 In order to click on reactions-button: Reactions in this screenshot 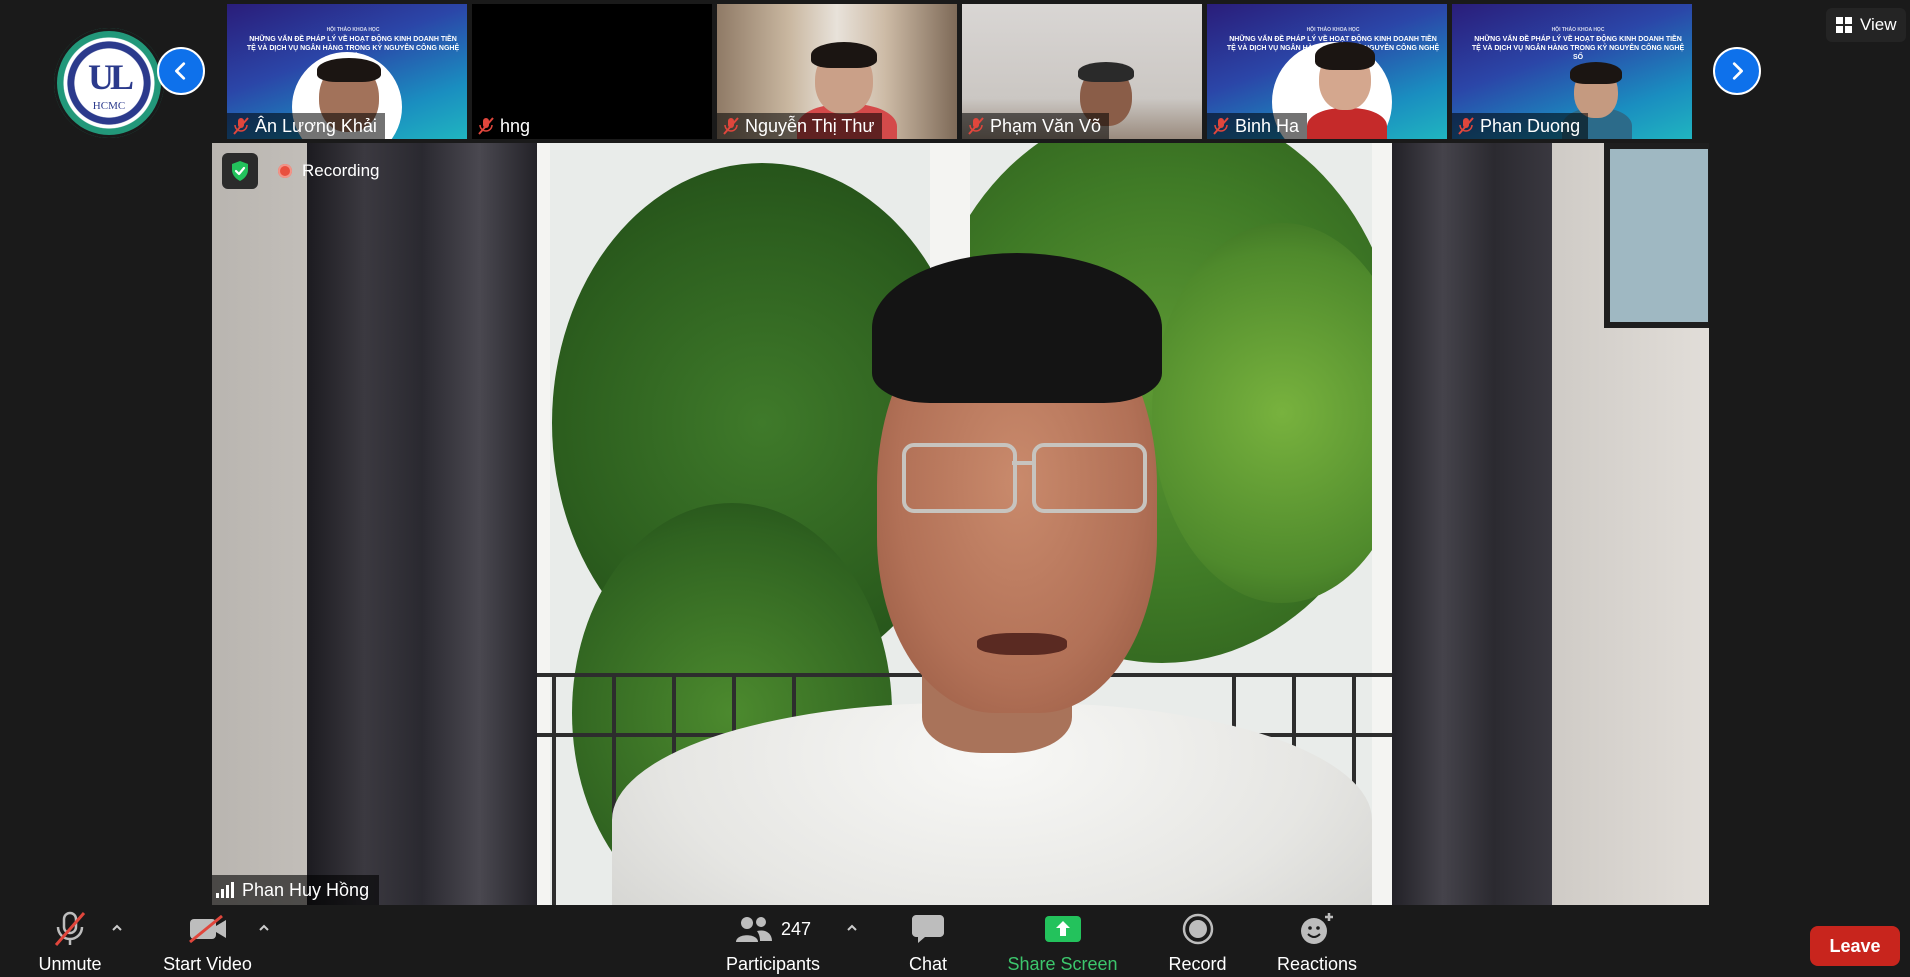, I will do `click(1317, 941)`.